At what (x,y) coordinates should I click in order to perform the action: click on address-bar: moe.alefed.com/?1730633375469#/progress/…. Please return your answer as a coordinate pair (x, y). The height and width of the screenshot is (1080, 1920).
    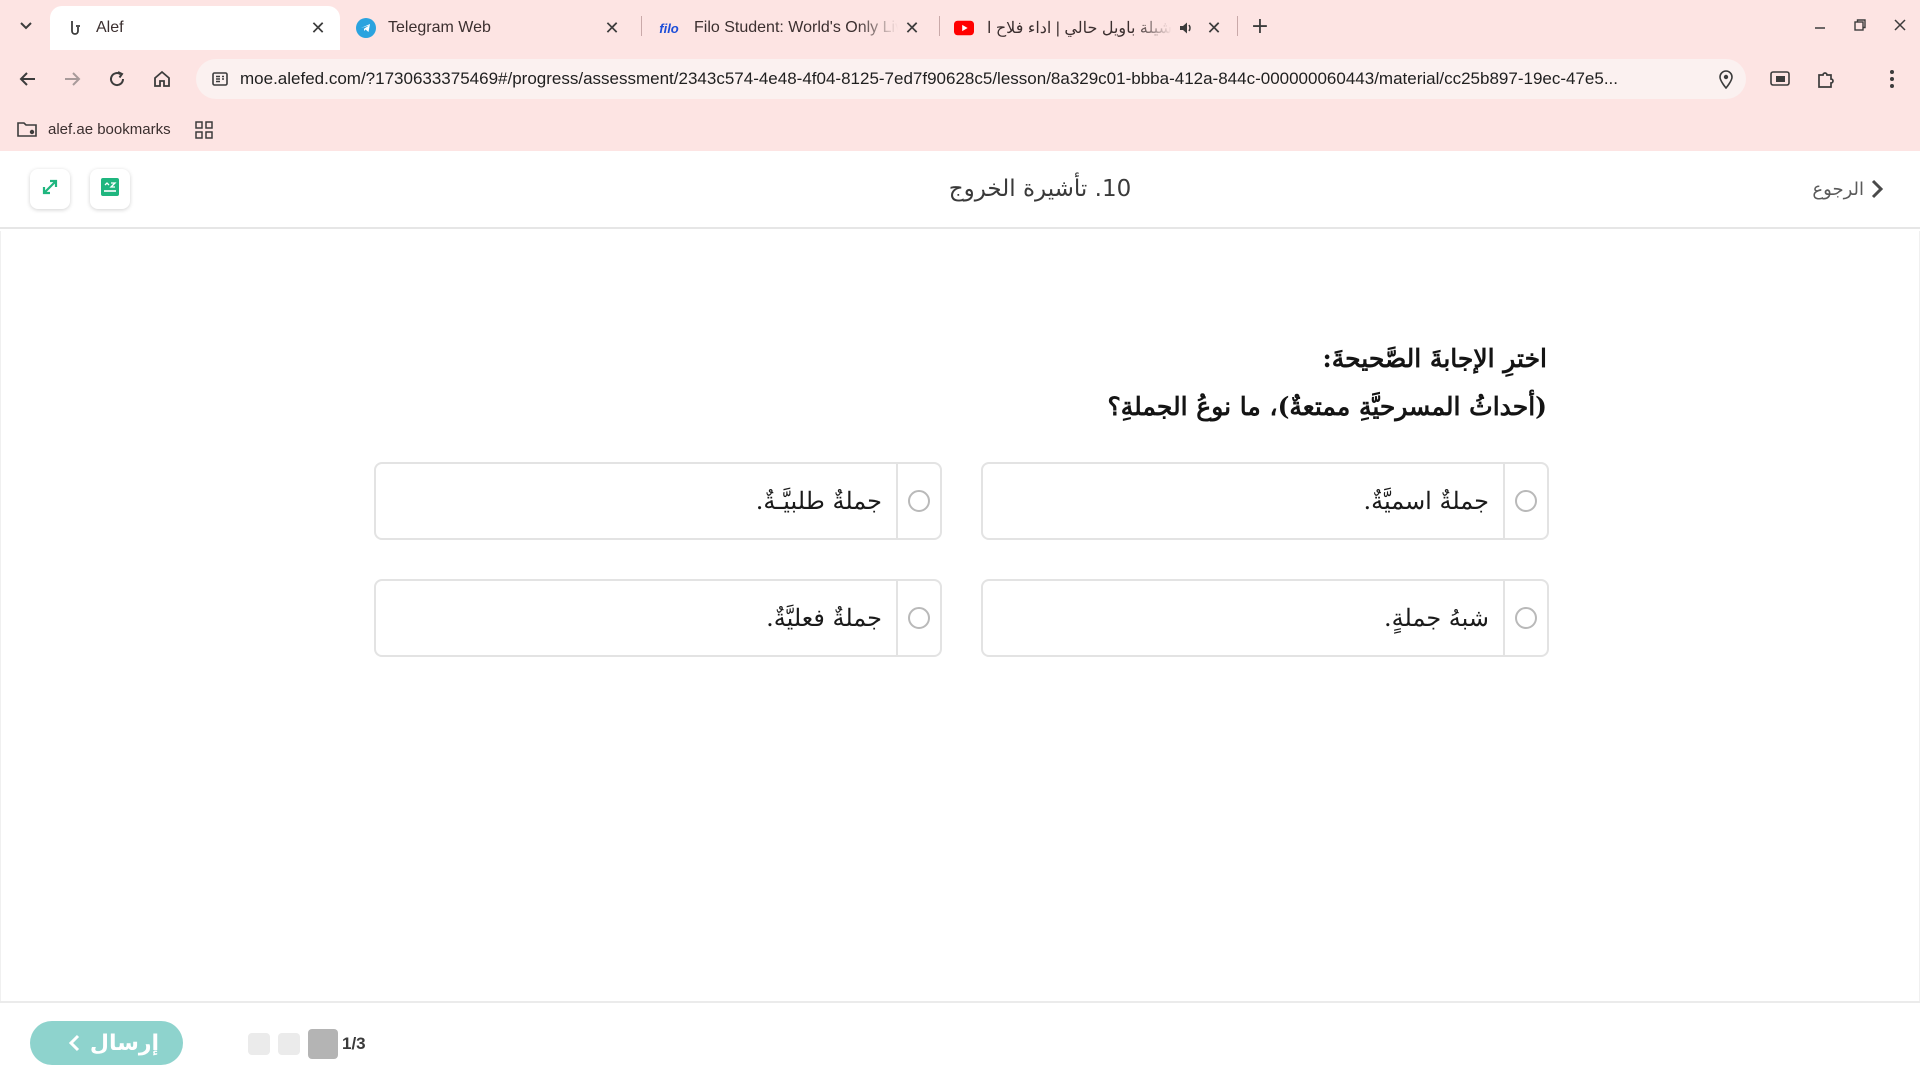
    Looking at the image, I should click on (971, 79).